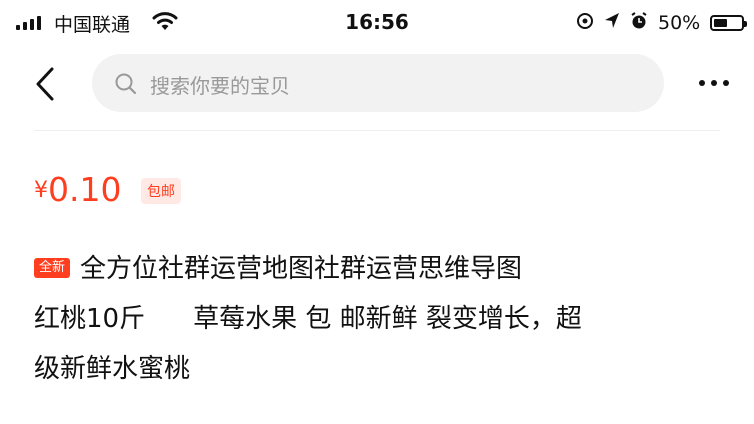 The image size is (754, 424). I want to click on currency-symbol: ¥, so click(41, 190).